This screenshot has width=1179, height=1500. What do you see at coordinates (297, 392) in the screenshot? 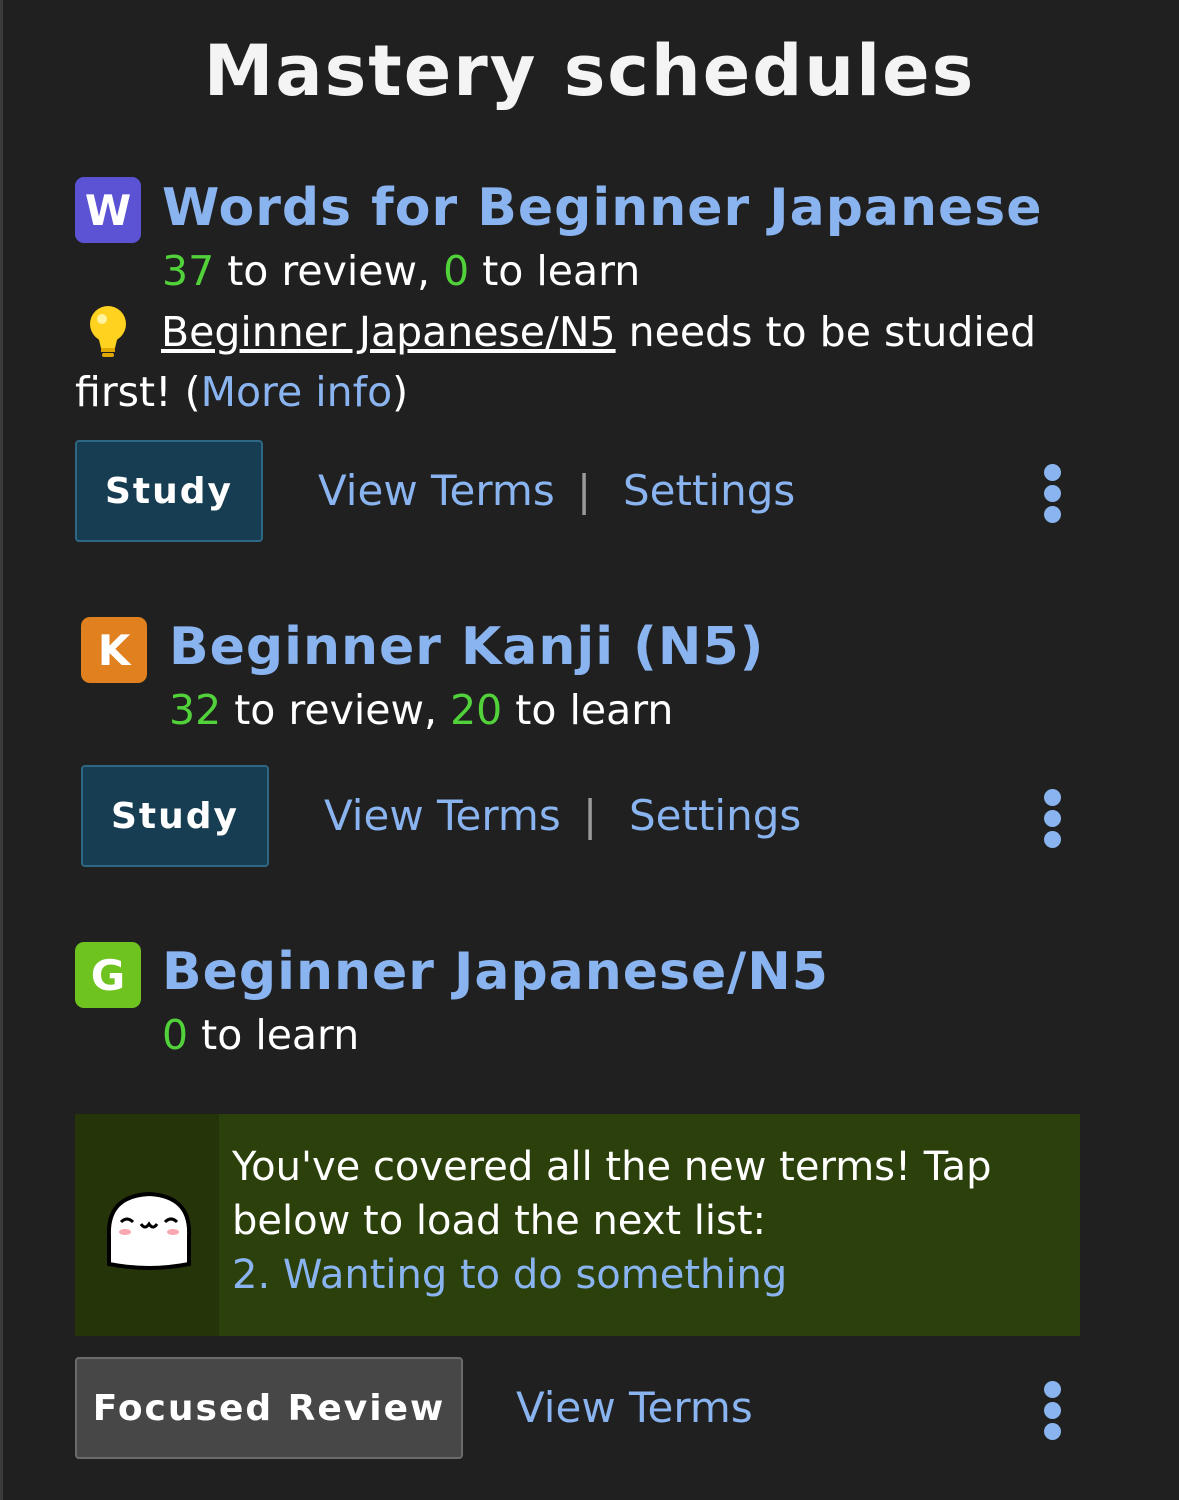
I see `more-info-link: More info` at bounding box center [297, 392].